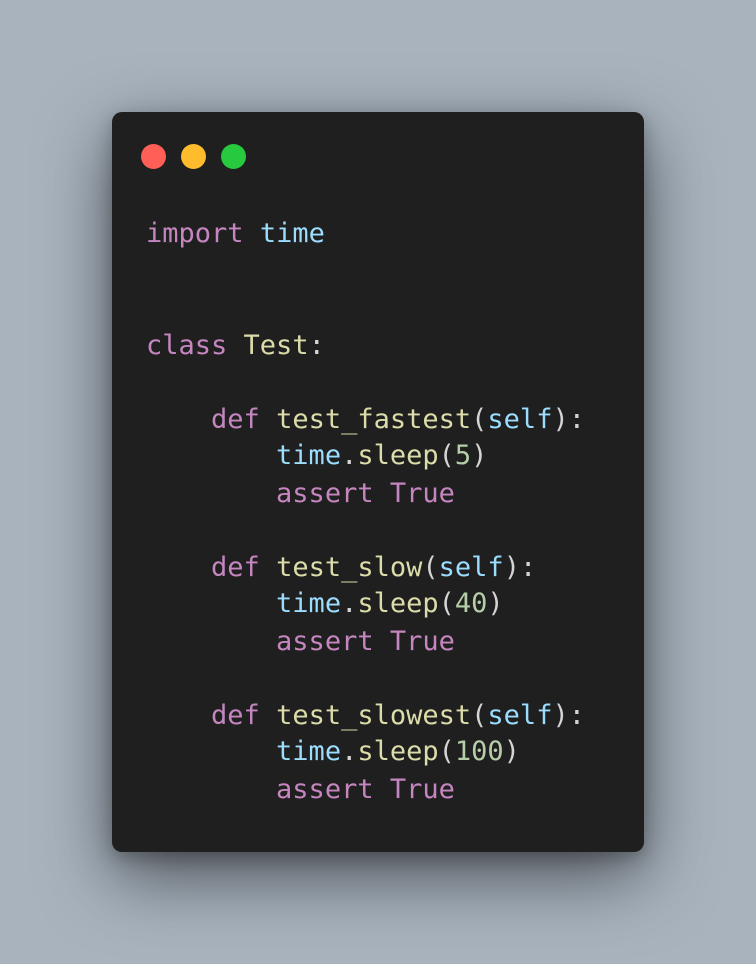 This screenshot has height=964, width=756. I want to click on number: 5, so click(463, 455).